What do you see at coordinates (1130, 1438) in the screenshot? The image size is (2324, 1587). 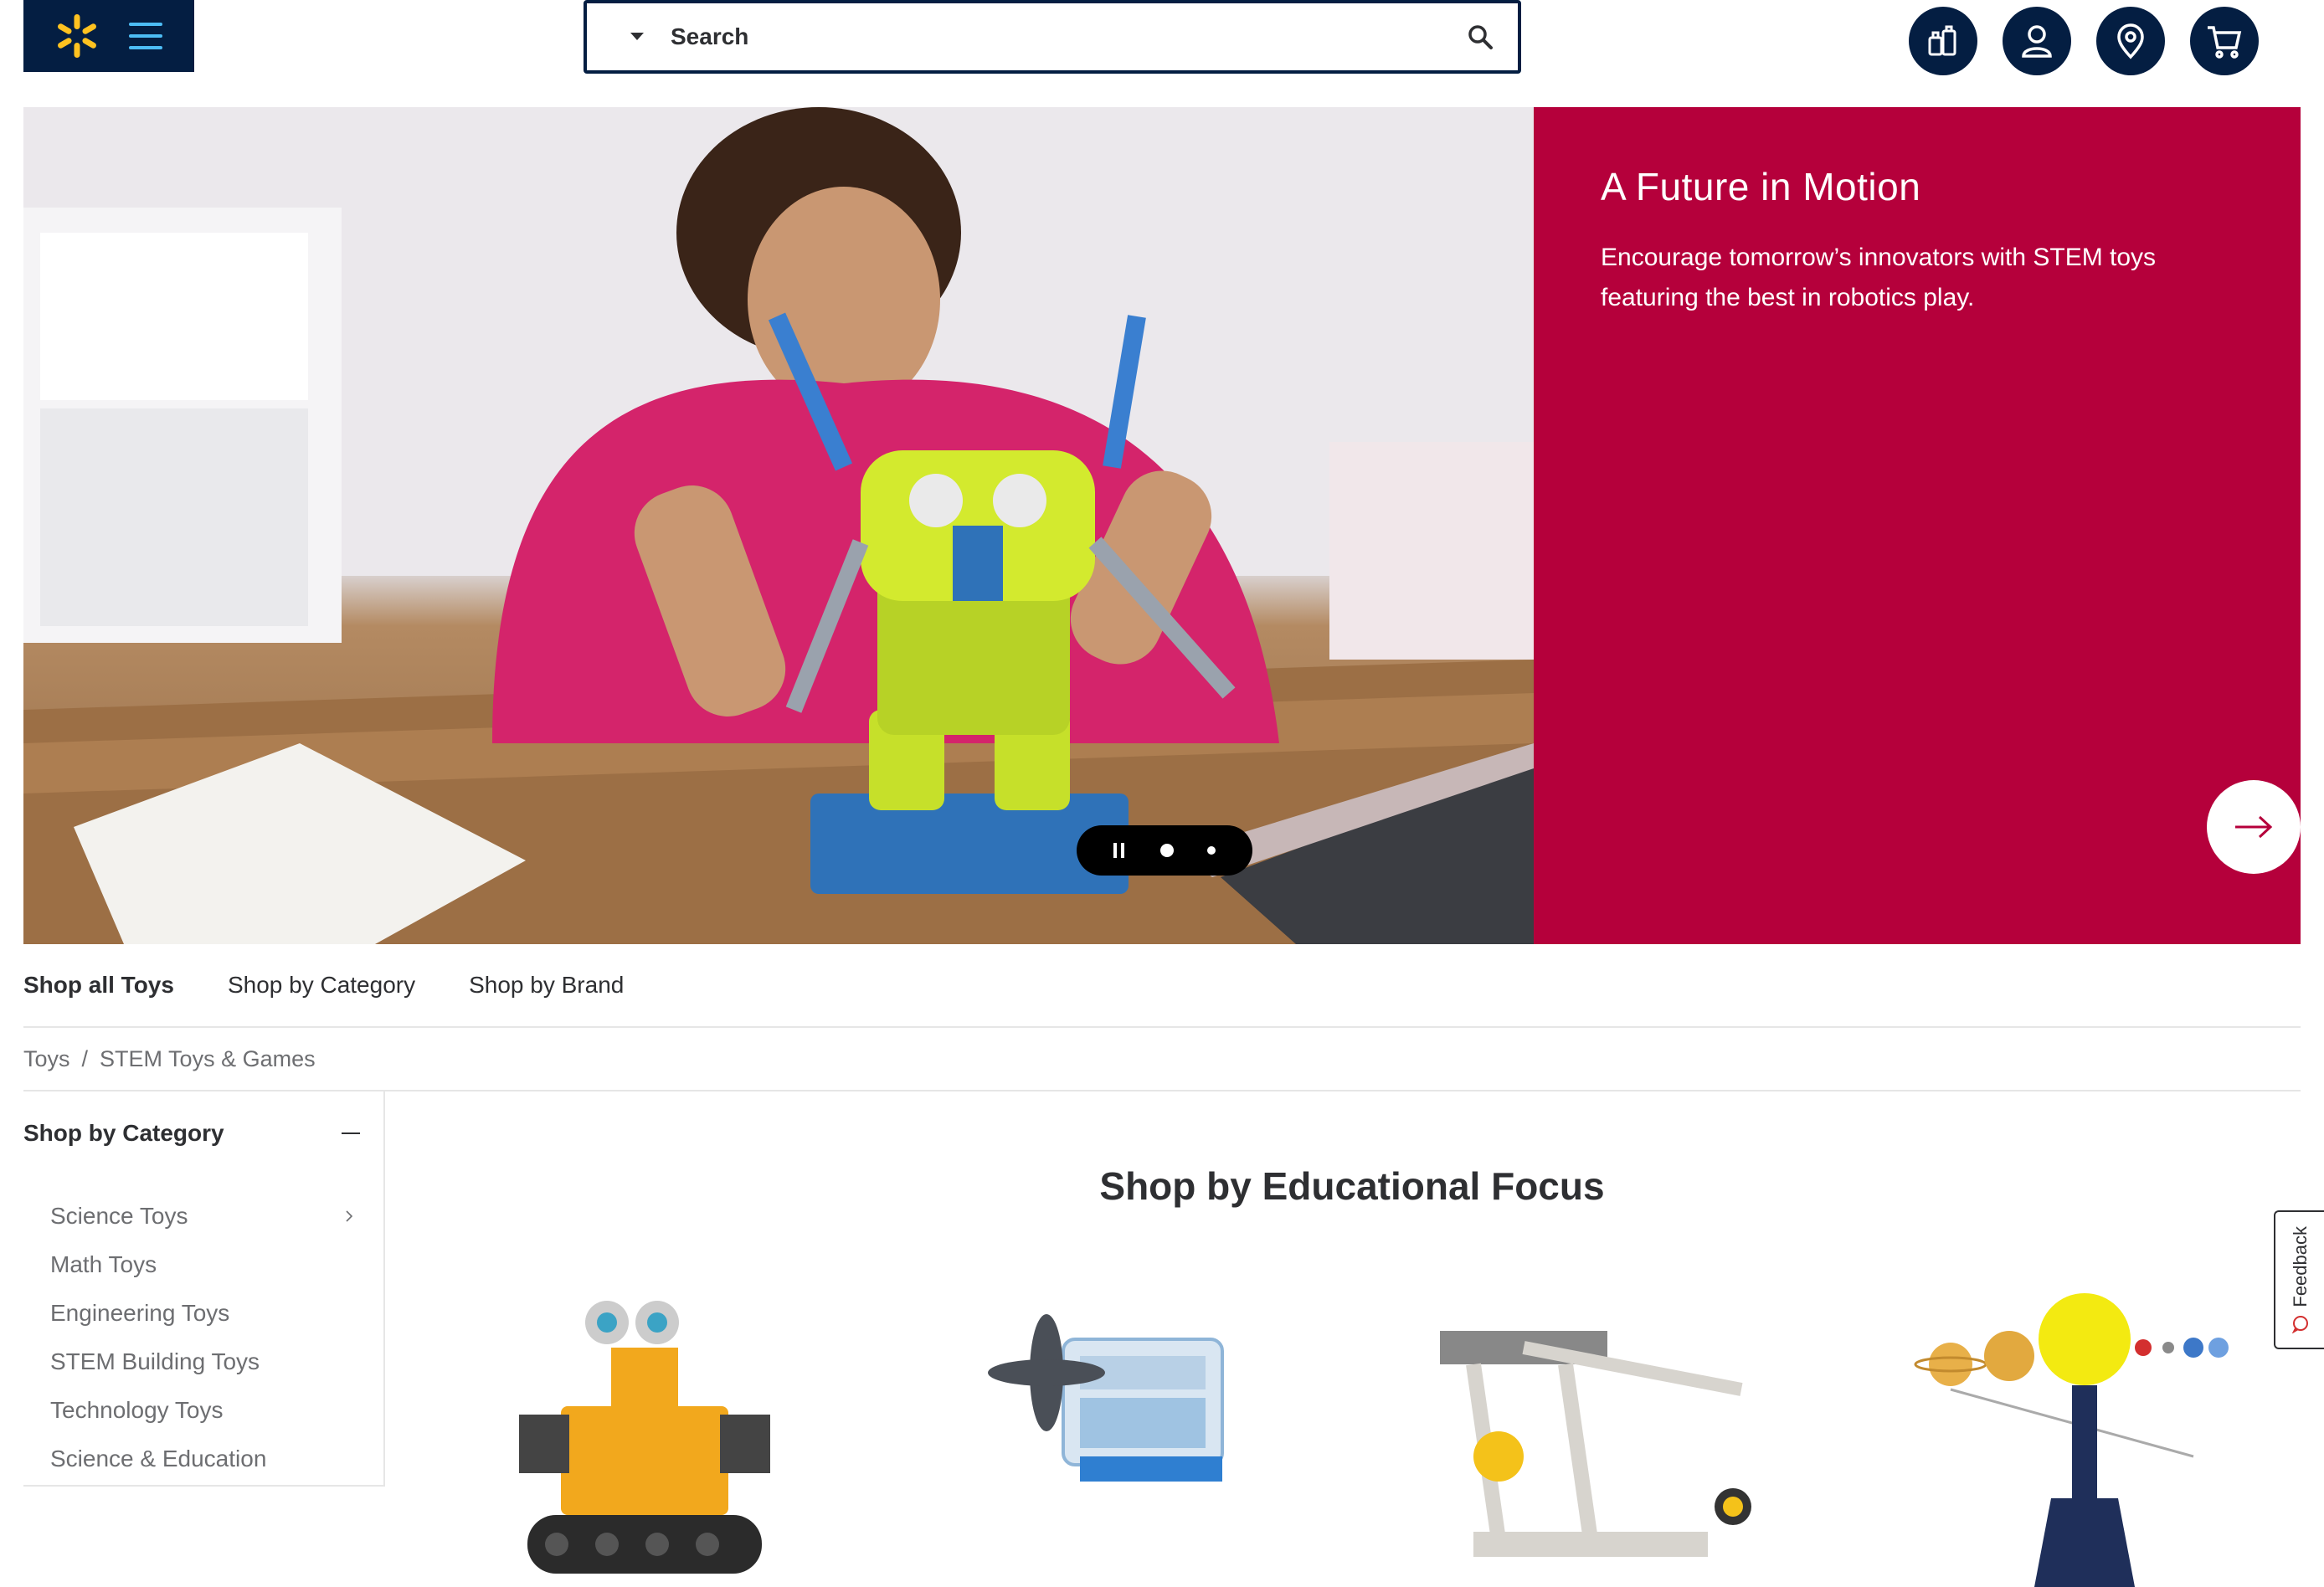 I see `product-image-engine-kit` at bounding box center [1130, 1438].